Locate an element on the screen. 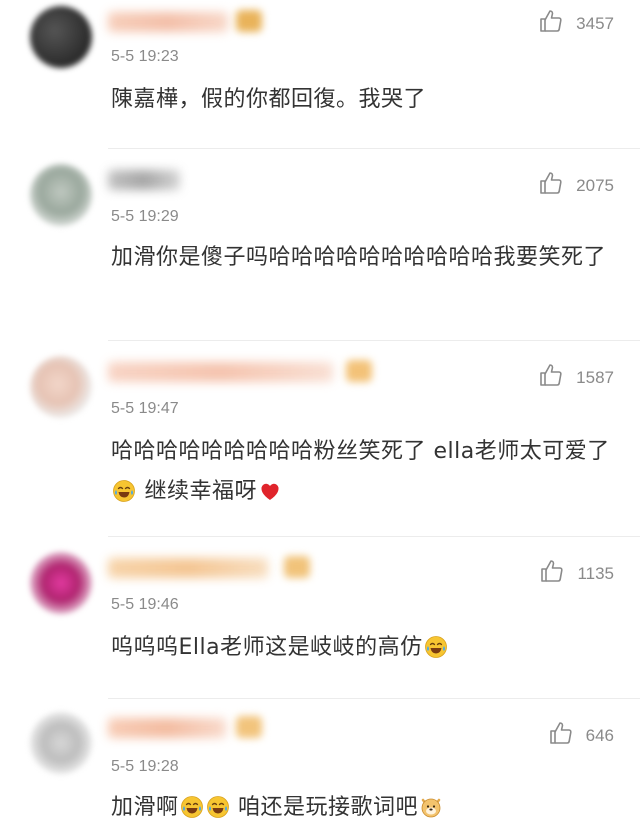  comment-text: 加滑啊 咱还是玩接歌词吧 is located at coordinates (361, 808).